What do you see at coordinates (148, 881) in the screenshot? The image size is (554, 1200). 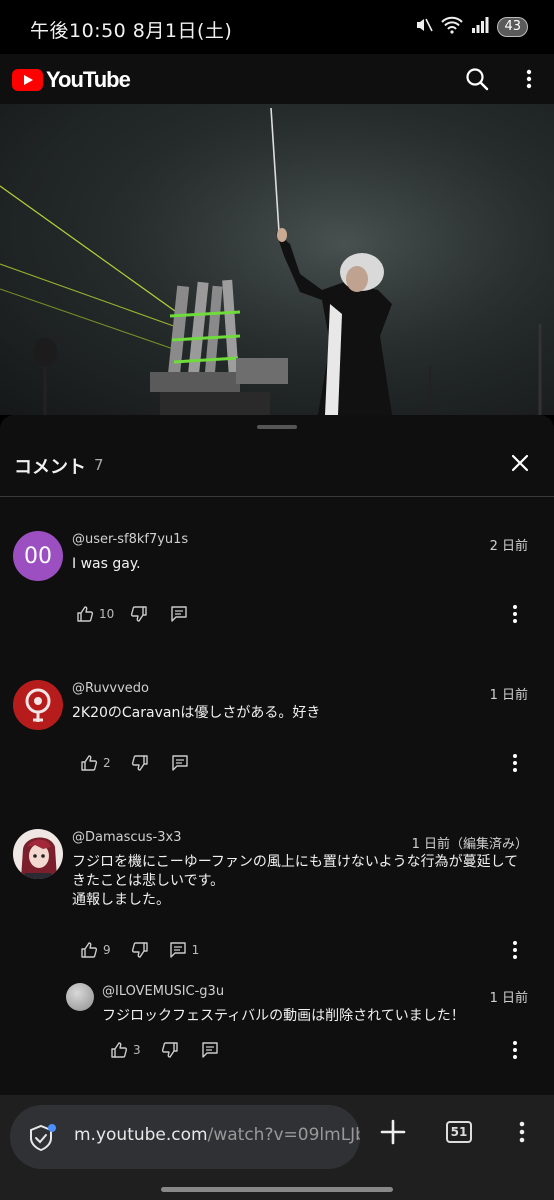 I see `comment-text-line: きたことは悲しいです。` at bounding box center [148, 881].